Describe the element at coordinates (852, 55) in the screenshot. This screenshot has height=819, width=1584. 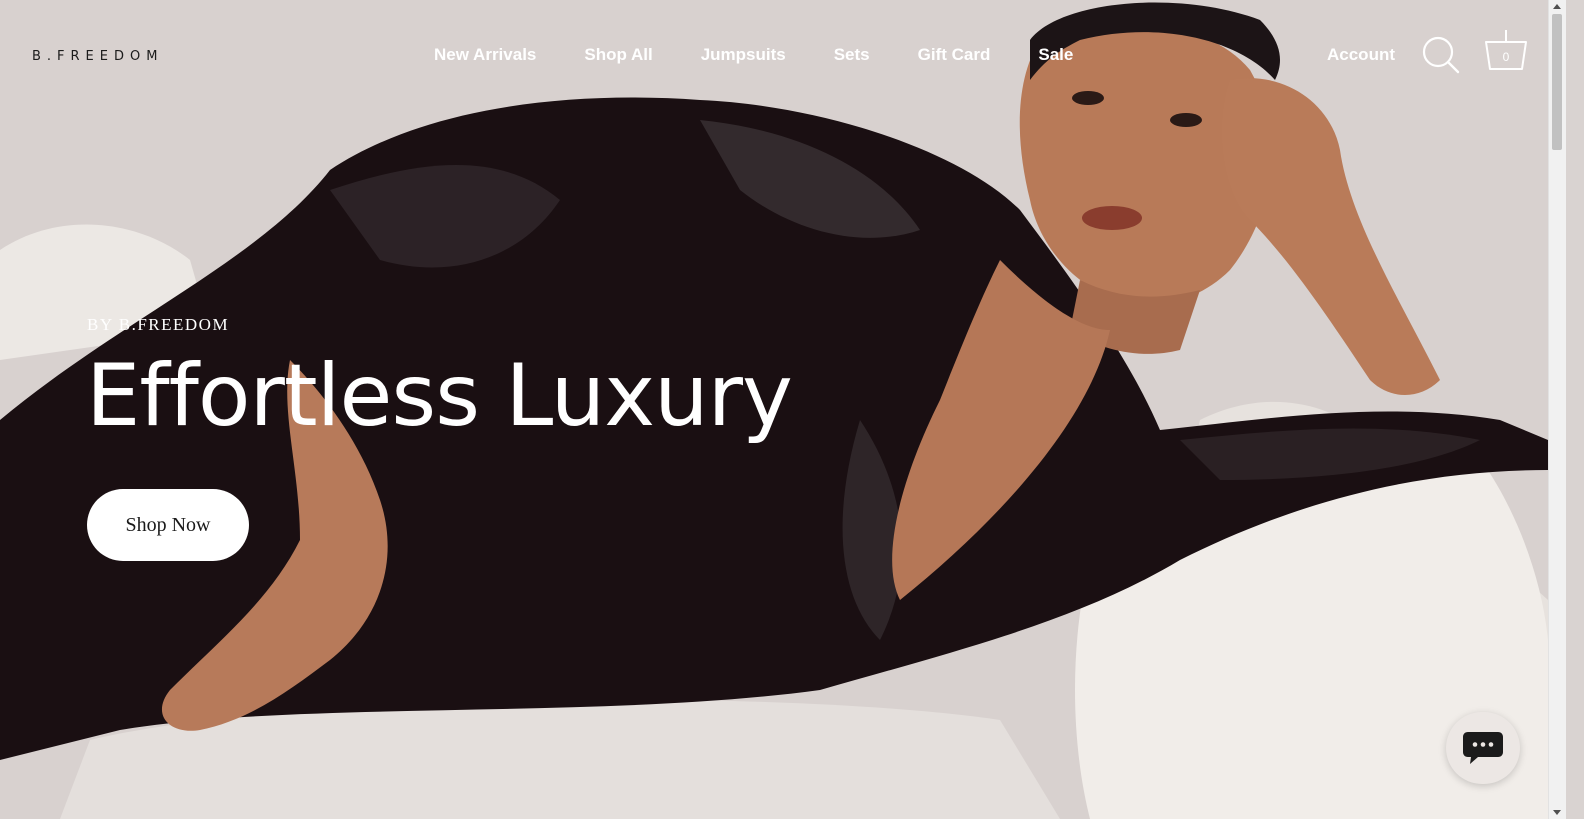
I see `nav-sets: Sets` at that location.